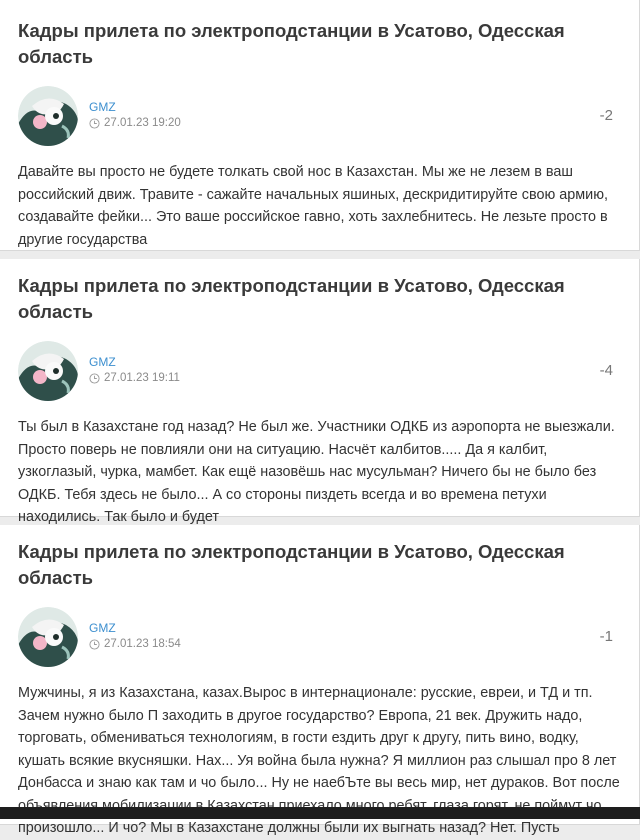 This screenshot has height=840, width=640. What do you see at coordinates (606, 115) in the screenshot?
I see `comment-score: -2` at bounding box center [606, 115].